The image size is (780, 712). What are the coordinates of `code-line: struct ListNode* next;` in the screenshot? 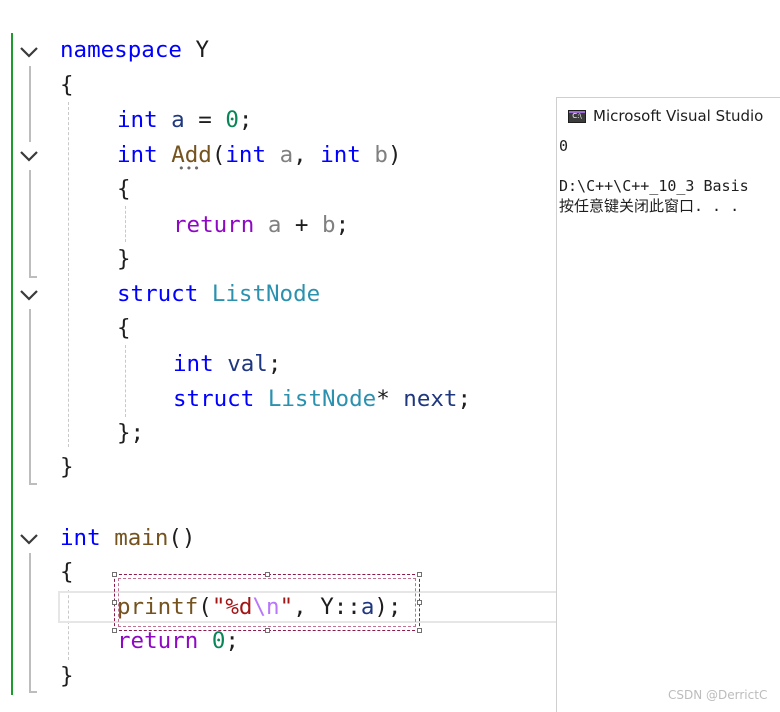 It's located at (322, 399).